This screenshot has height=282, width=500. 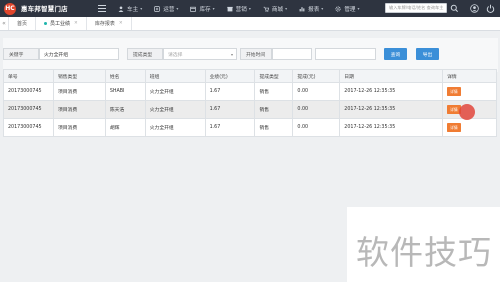 I want to click on mall-icon, so click(x=266, y=9).